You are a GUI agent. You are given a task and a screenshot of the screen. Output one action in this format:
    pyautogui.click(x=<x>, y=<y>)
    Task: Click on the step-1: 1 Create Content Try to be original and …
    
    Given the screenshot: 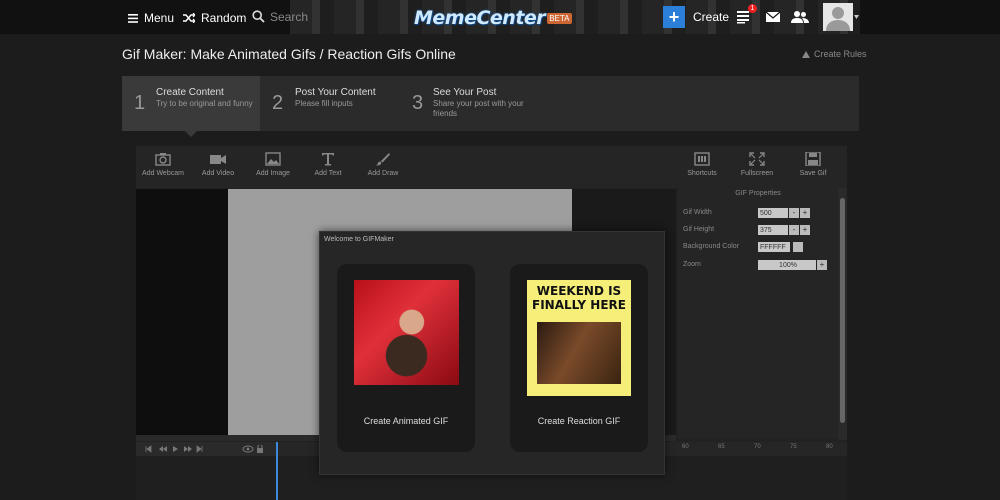 What is the action you would take?
    pyautogui.click(x=191, y=103)
    